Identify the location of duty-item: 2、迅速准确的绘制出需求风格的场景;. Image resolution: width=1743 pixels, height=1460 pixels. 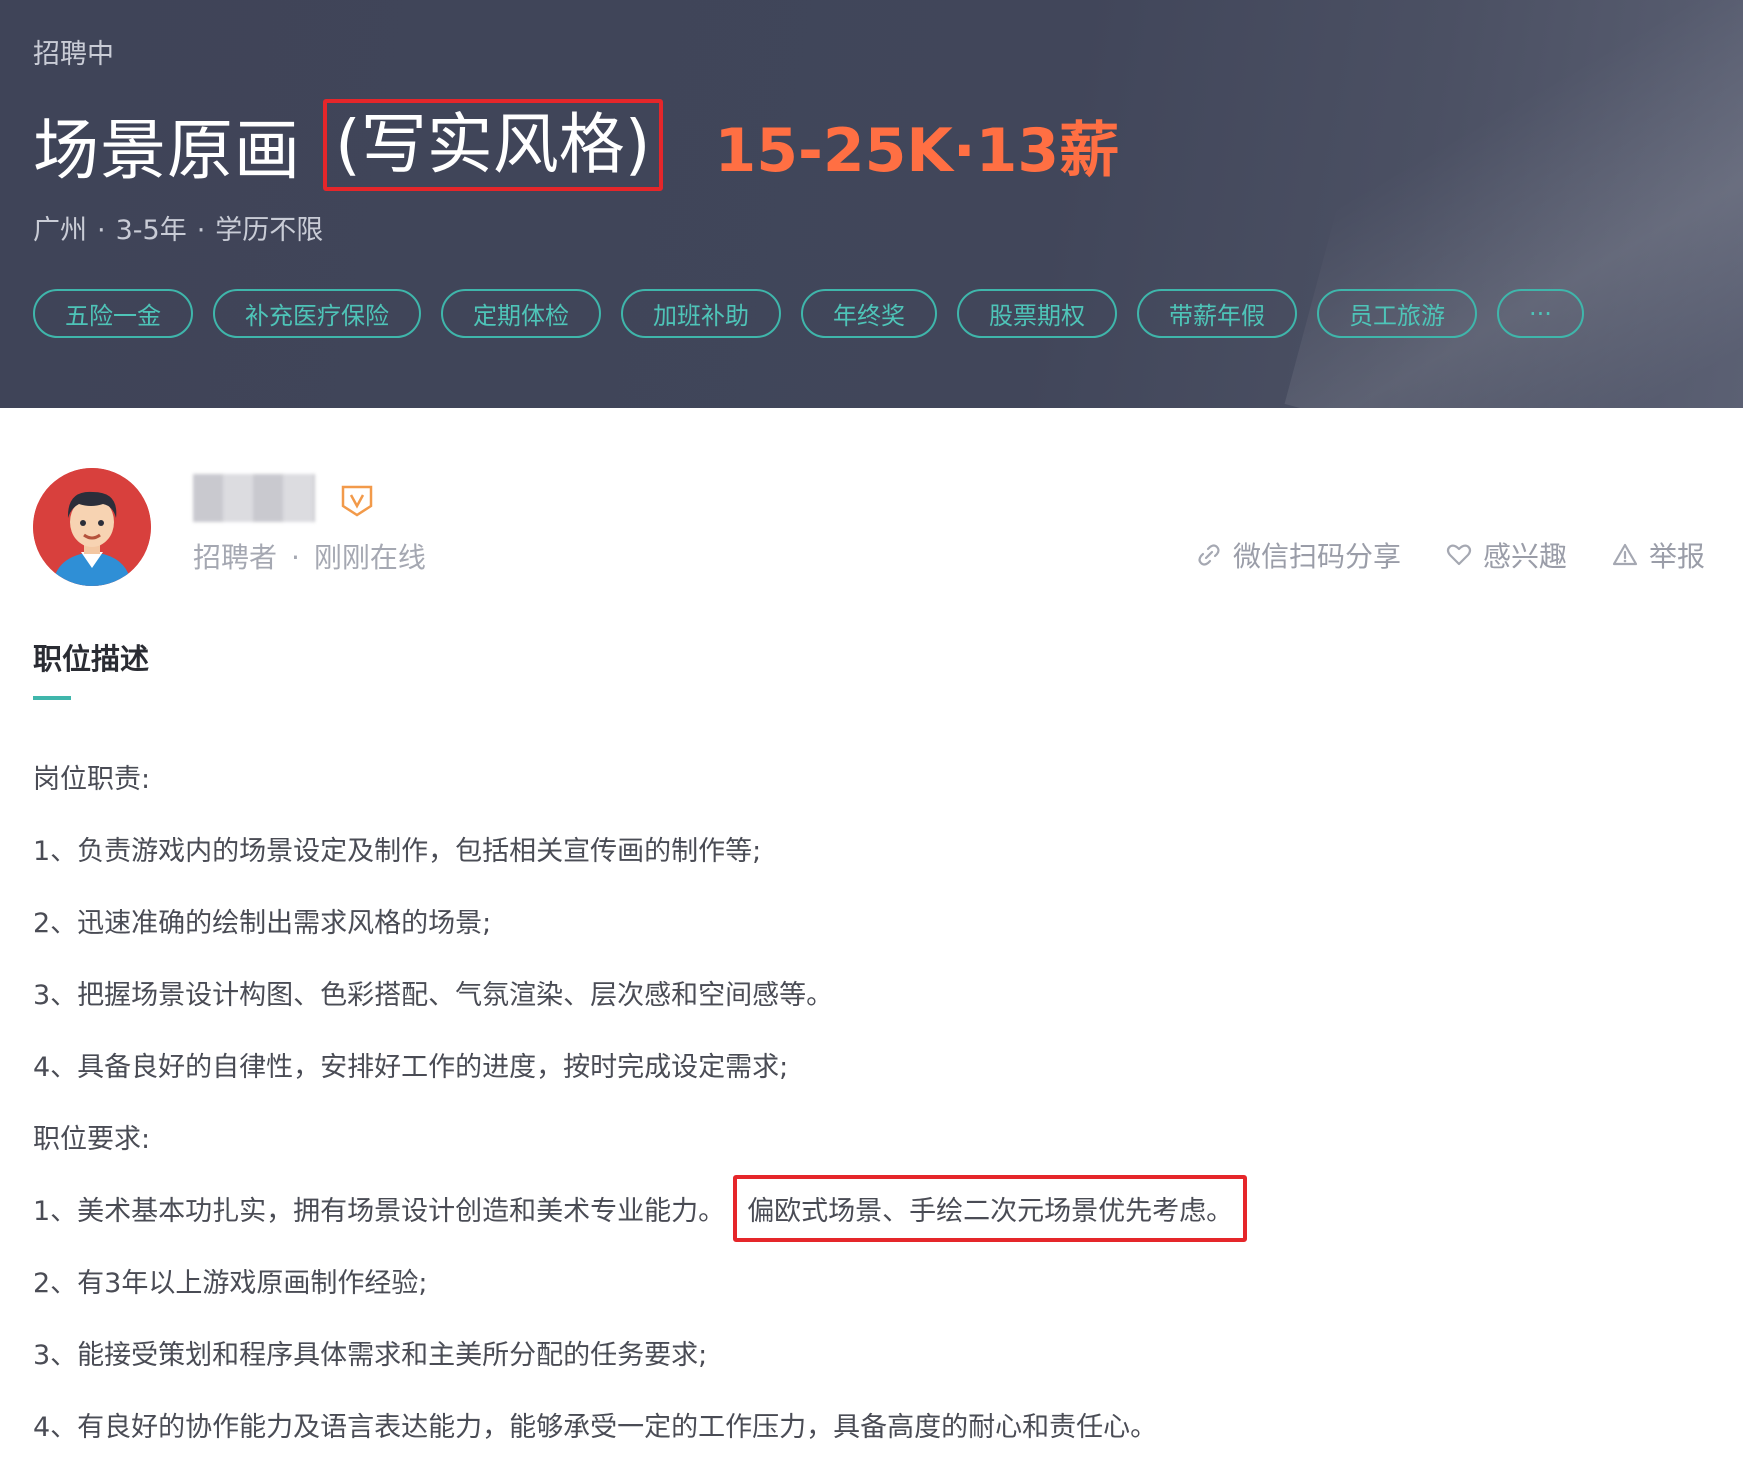
(262, 923).